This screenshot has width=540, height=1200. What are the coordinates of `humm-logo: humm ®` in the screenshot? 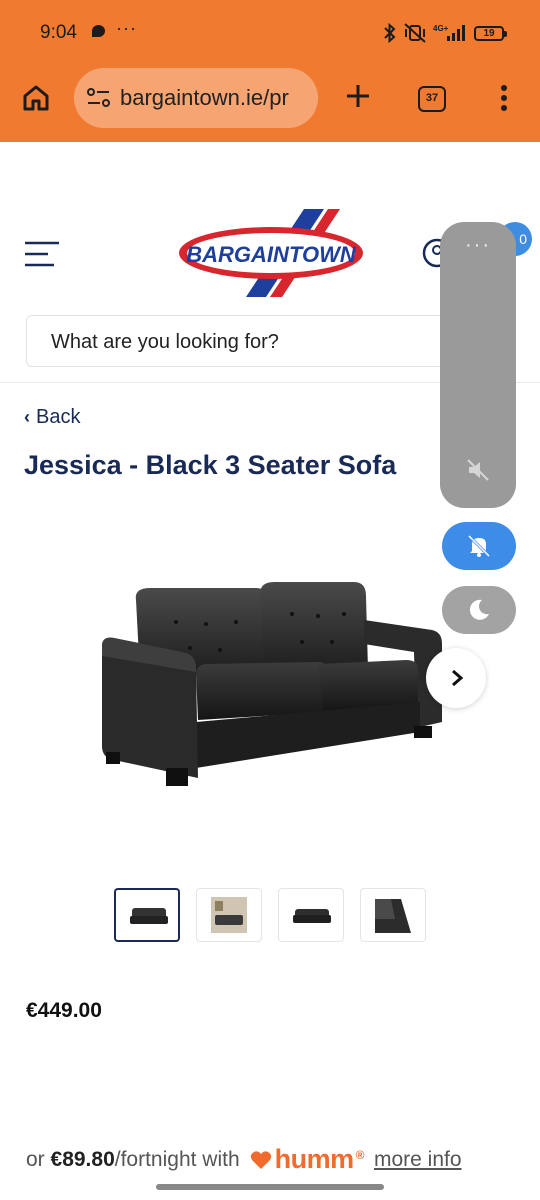 It's located at (307, 1159).